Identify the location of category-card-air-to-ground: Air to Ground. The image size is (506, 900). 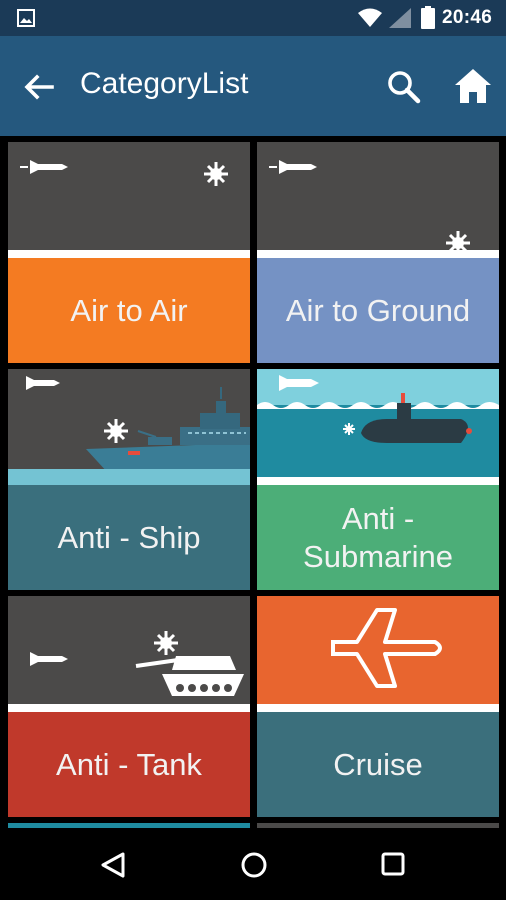
(378, 252).